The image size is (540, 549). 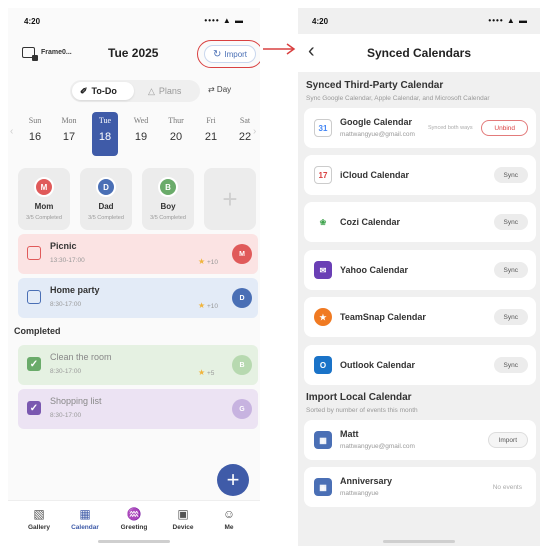 What do you see at coordinates (349, 434) in the screenshot?
I see `calendar-name: Matt` at bounding box center [349, 434].